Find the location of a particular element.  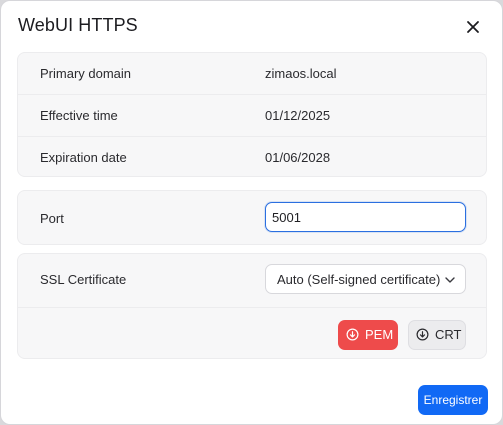

effective-time-label: Effective time is located at coordinates (79, 115).